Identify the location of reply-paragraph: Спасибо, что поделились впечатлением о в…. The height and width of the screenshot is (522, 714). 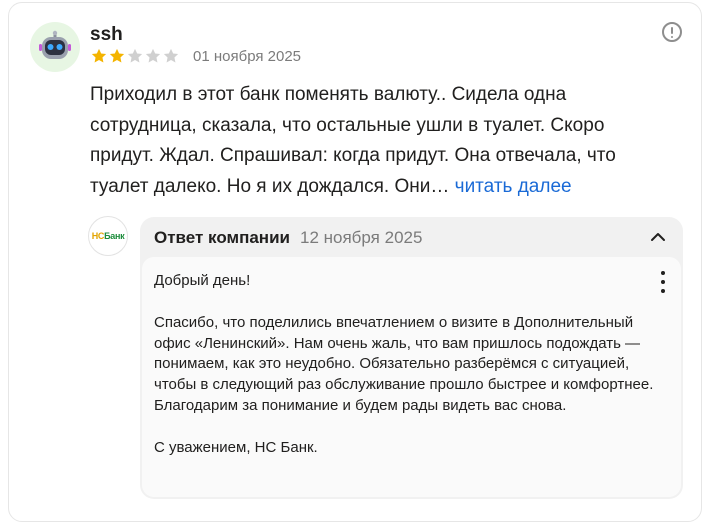
(404, 363).